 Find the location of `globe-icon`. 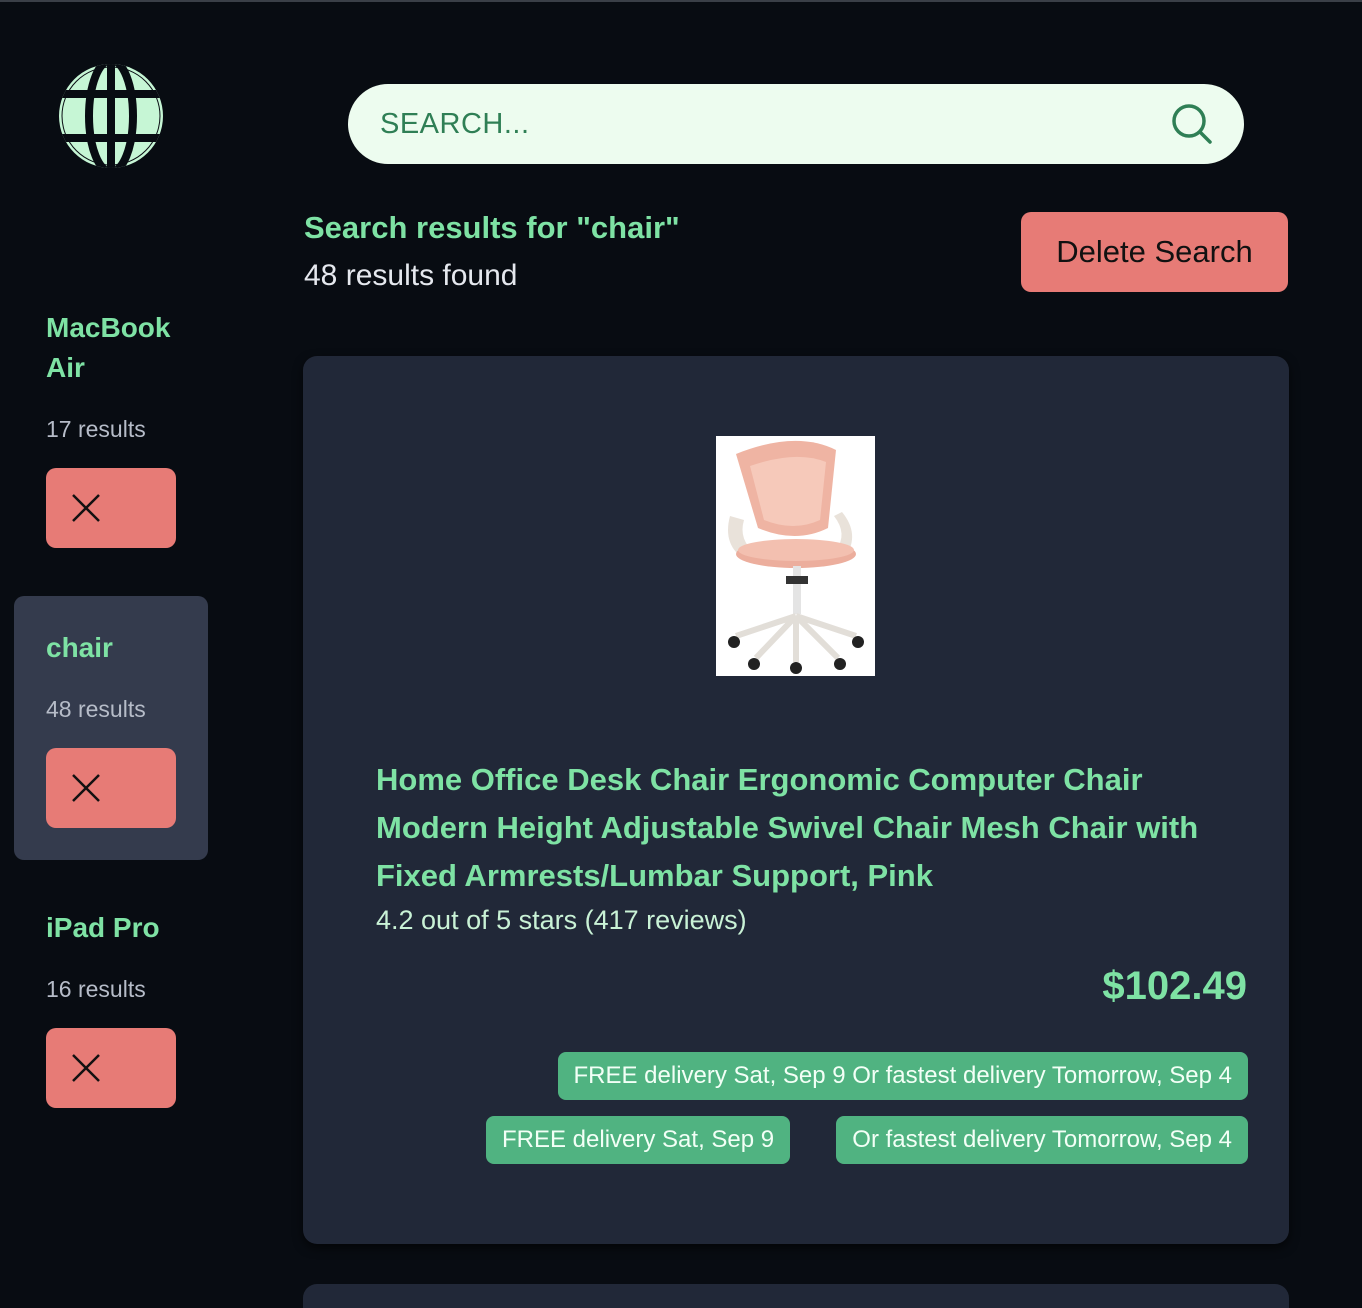

globe-icon is located at coordinates (111, 116).